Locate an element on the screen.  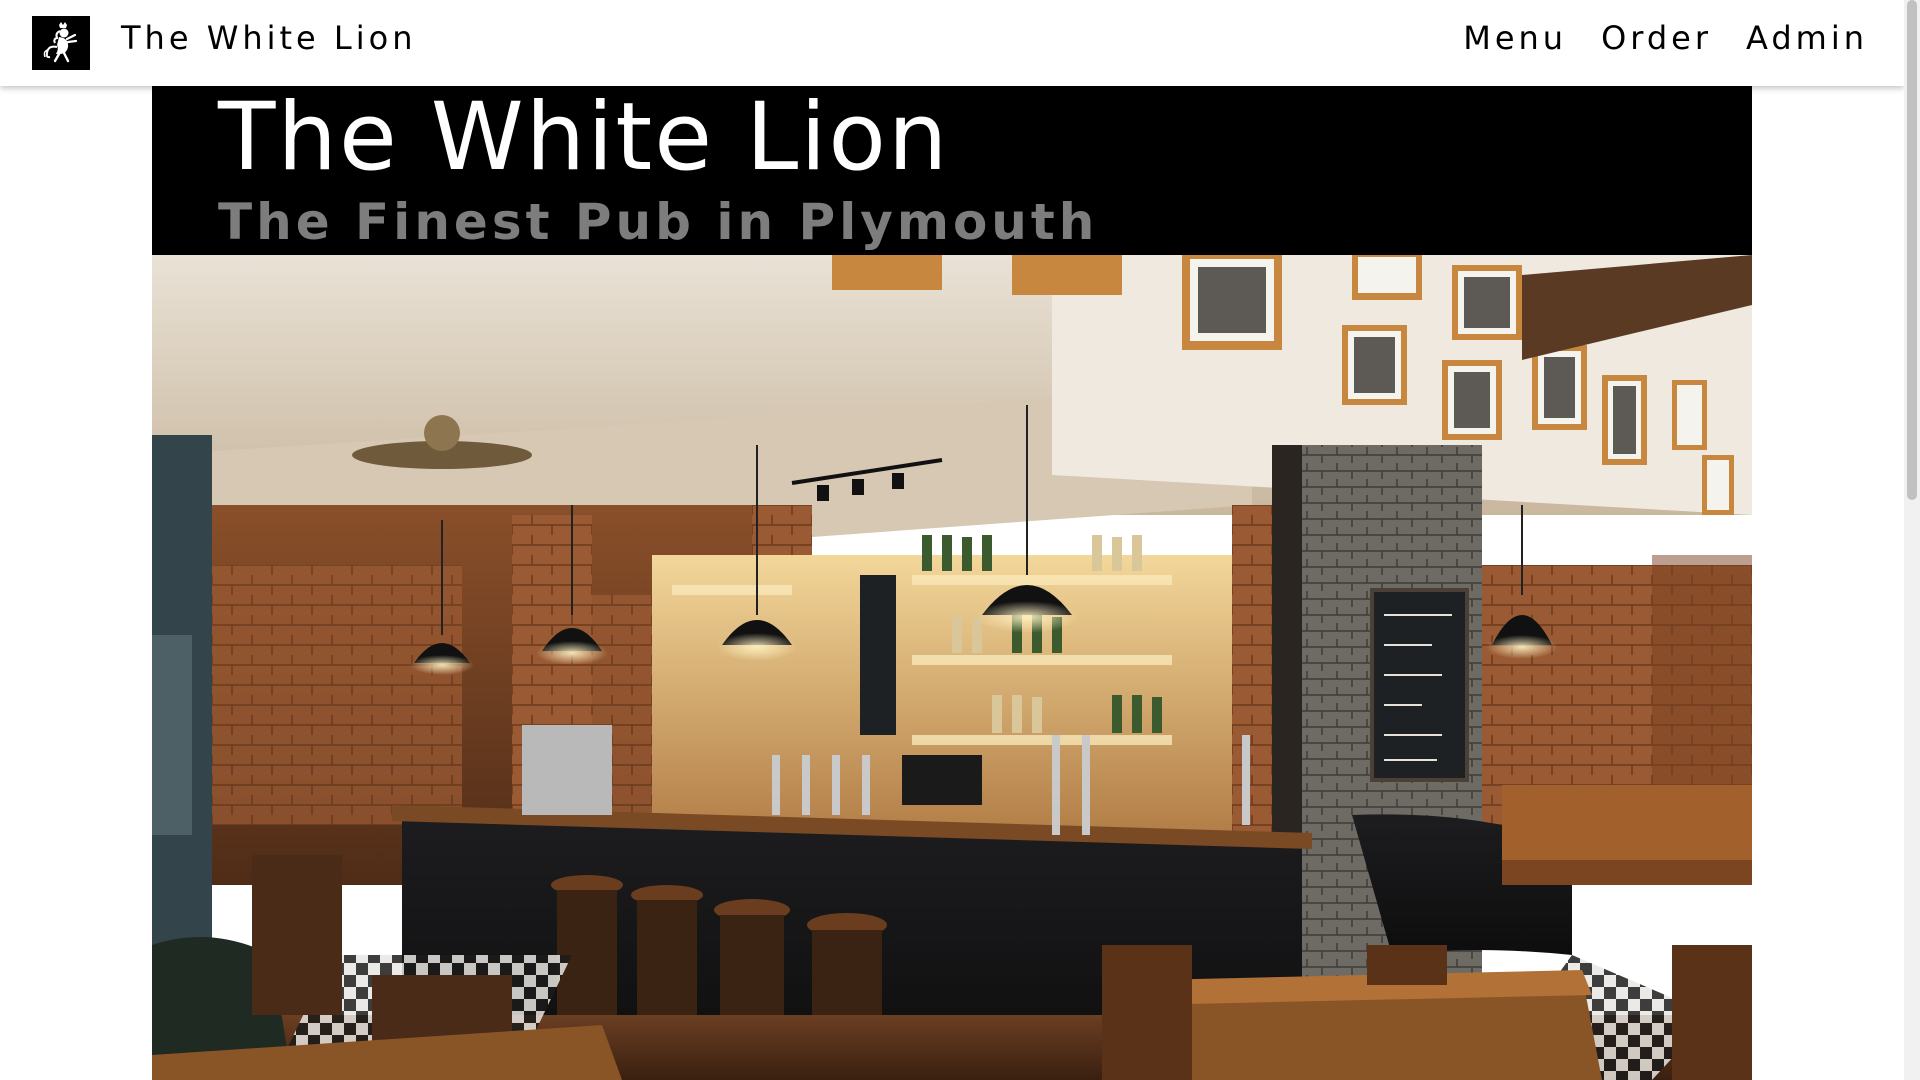
nav-link-admin: Admin is located at coordinates (1807, 38).